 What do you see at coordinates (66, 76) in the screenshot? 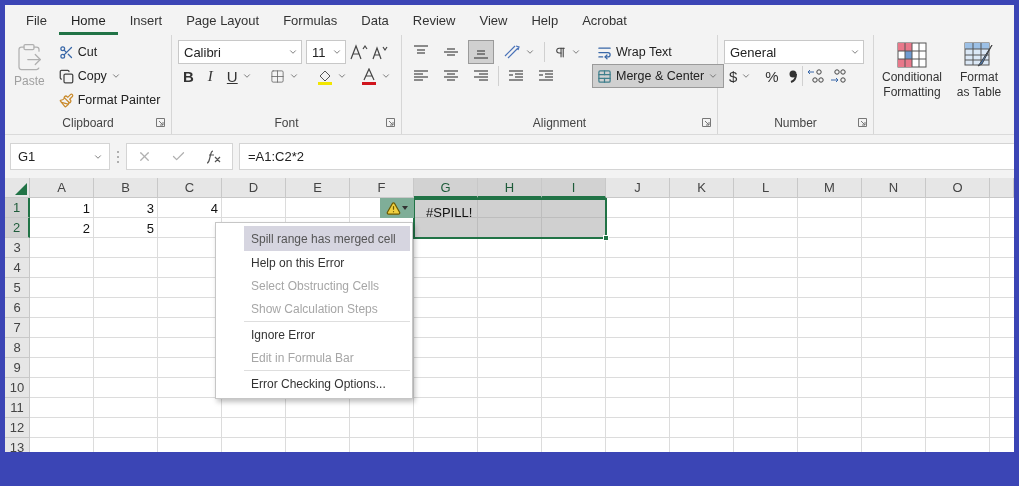
I see `copy-icon` at bounding box center [66, 76].